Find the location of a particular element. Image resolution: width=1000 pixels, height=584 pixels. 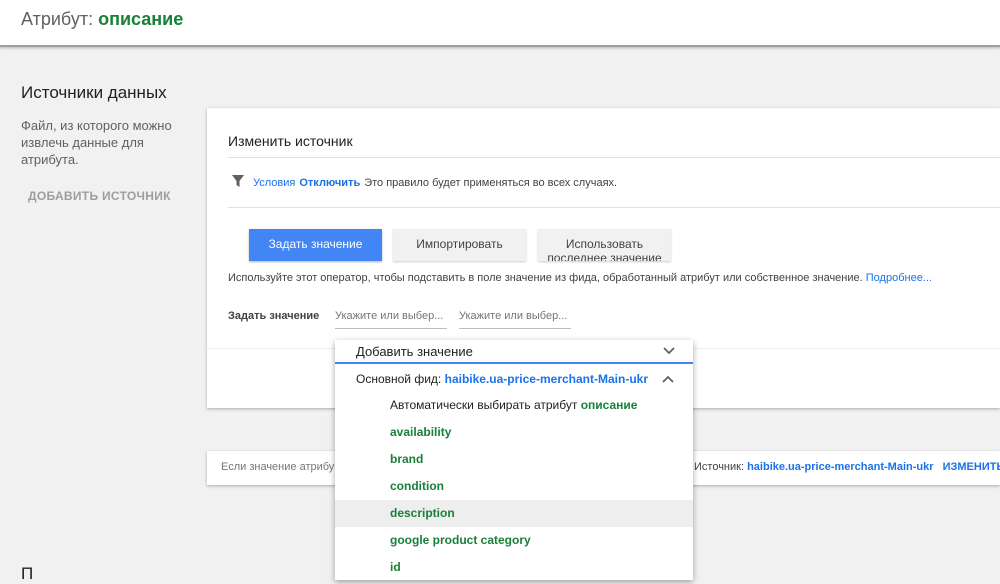

feed-name: haibike.ua-price-merchant-Main-ukr is located at coordinates (546, 379).